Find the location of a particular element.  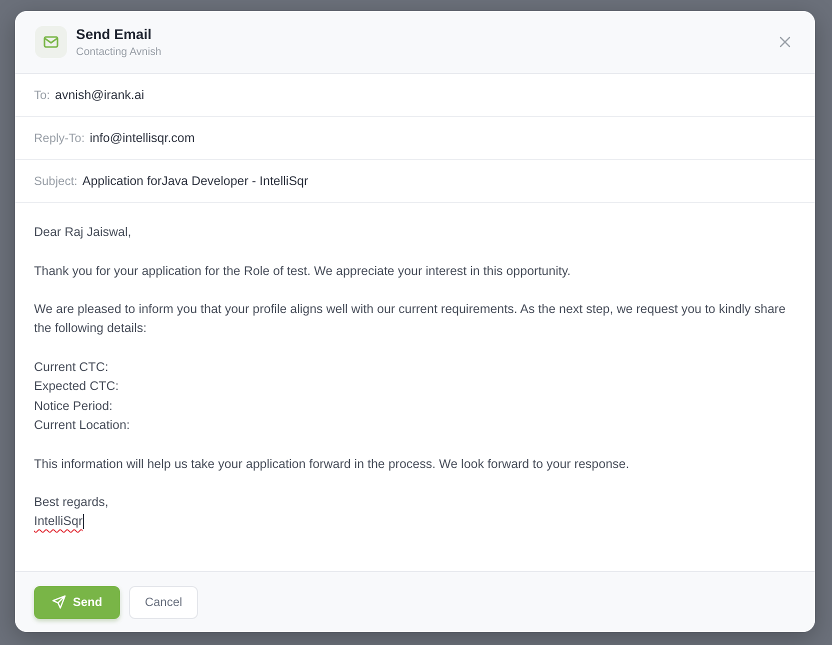

field-value: Application forJava Developer - IntelliSqr is located at coordinates (195, 181).